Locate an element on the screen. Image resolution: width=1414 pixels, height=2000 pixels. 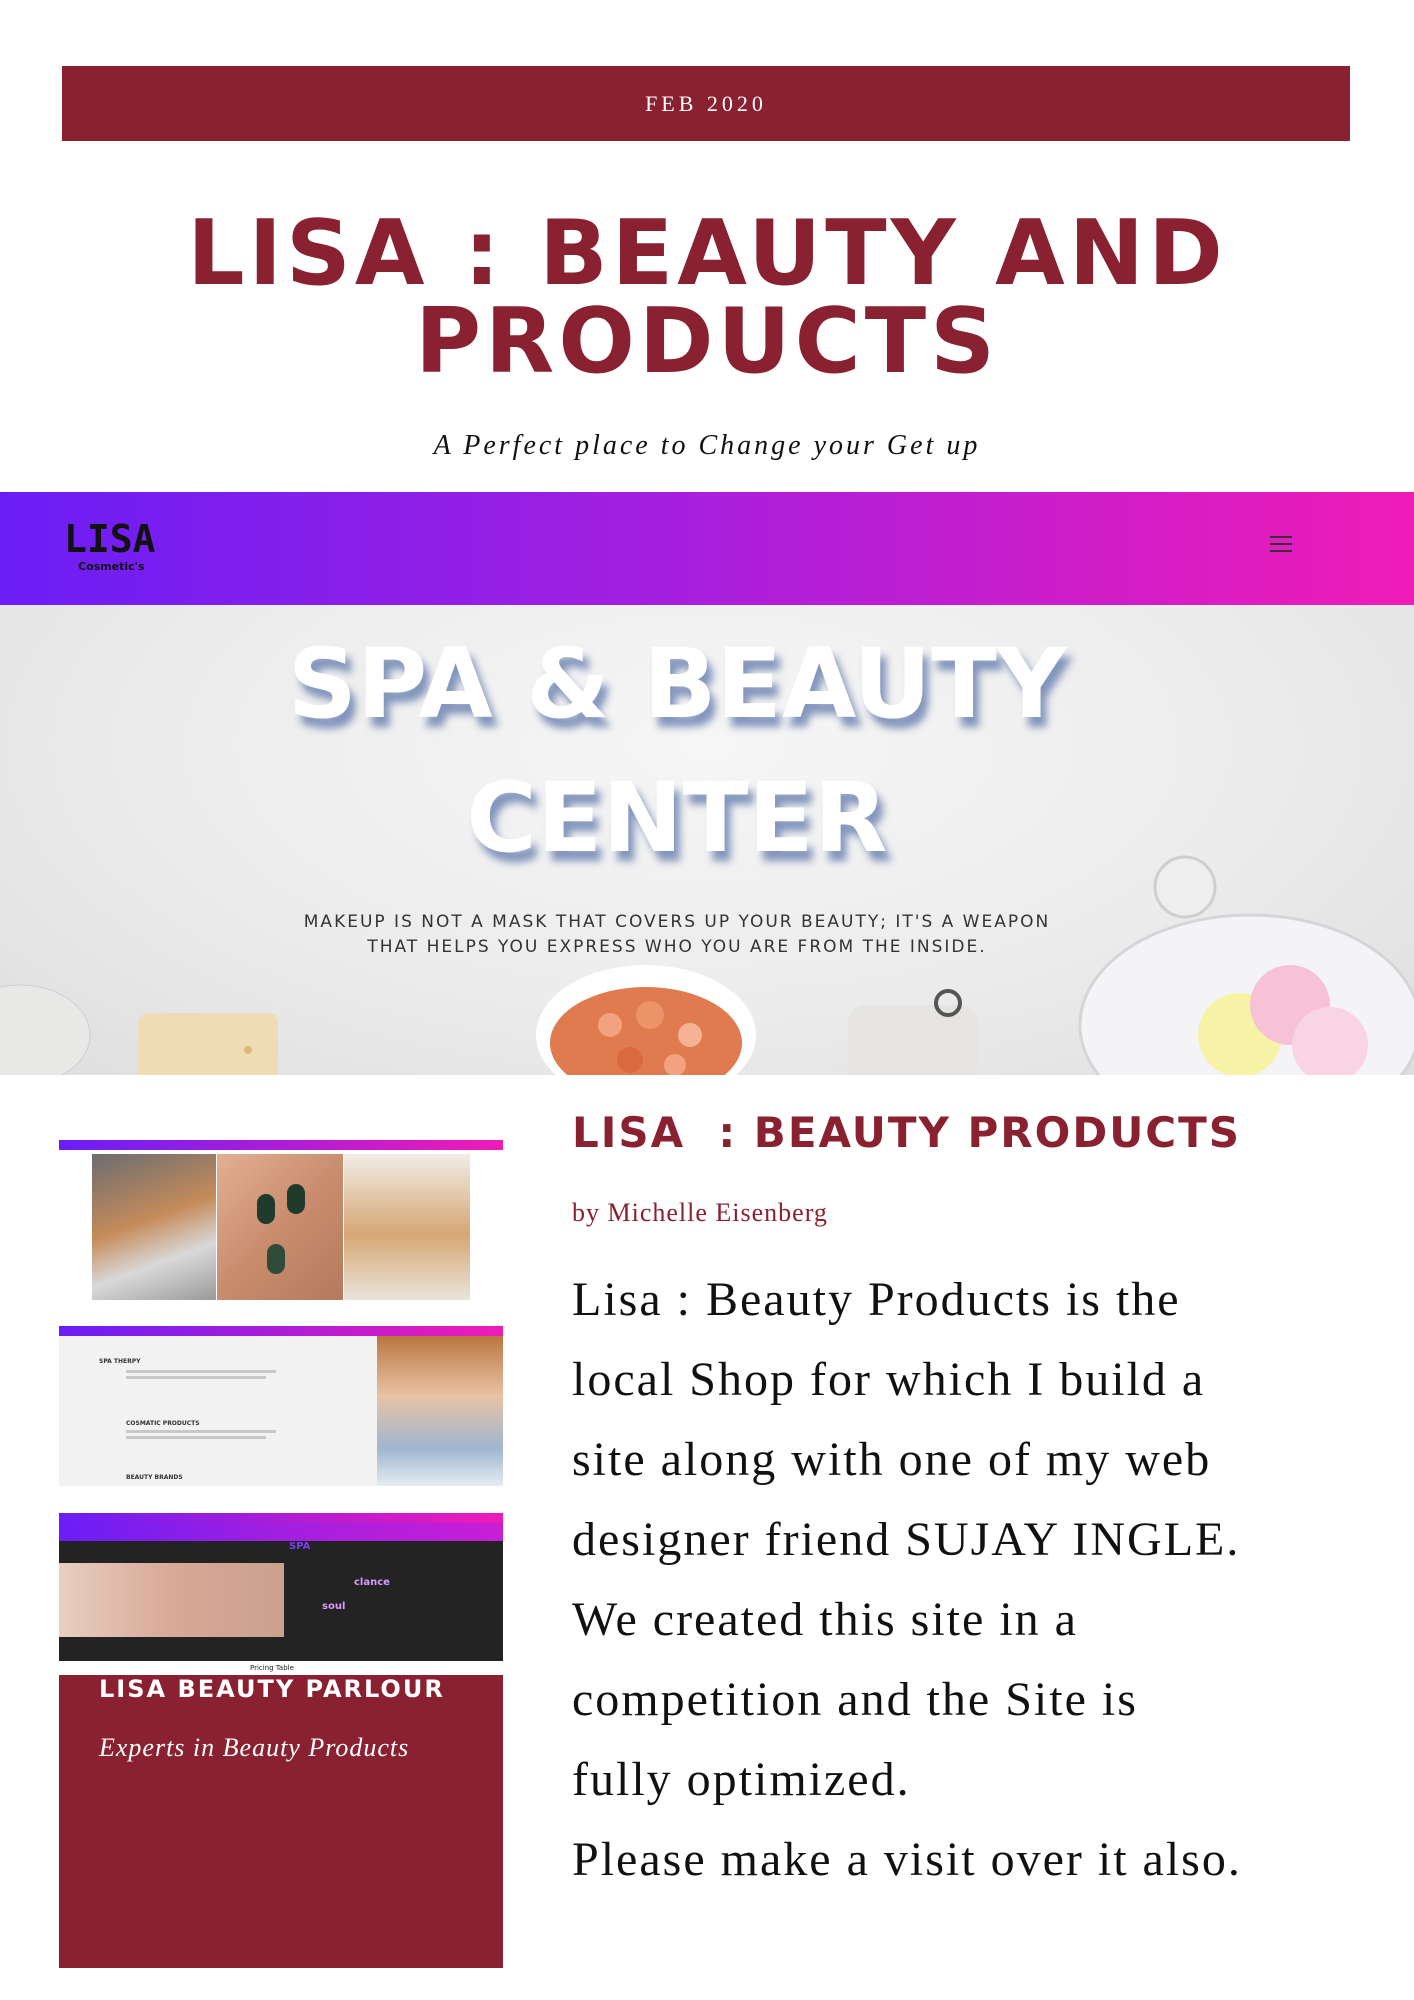
article-title: LISA : BEAUTY PRODUCTS is located at coordinates (907, 1132).